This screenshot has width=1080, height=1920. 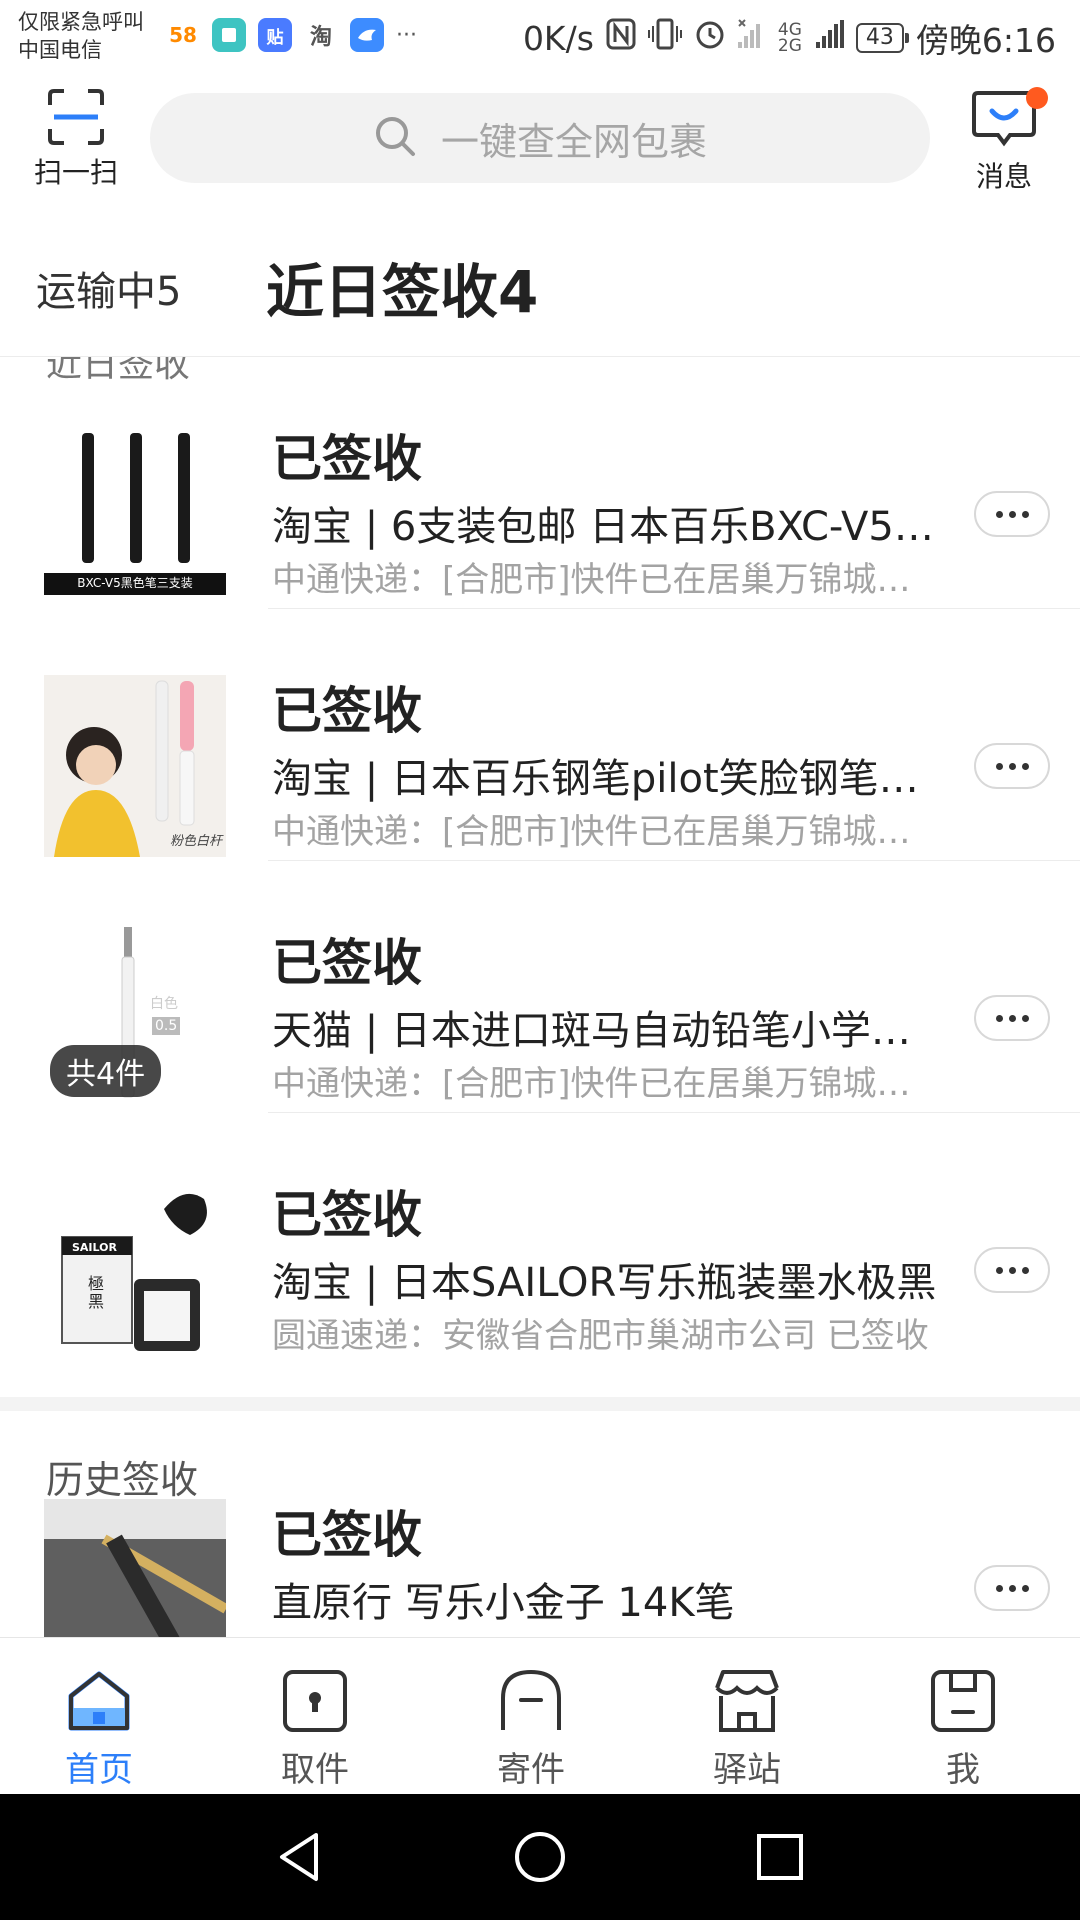 What do you see at coordinates (751, 38) in the screenshot?
I see `signal-empty-icon` at bounding box center [751, 38].